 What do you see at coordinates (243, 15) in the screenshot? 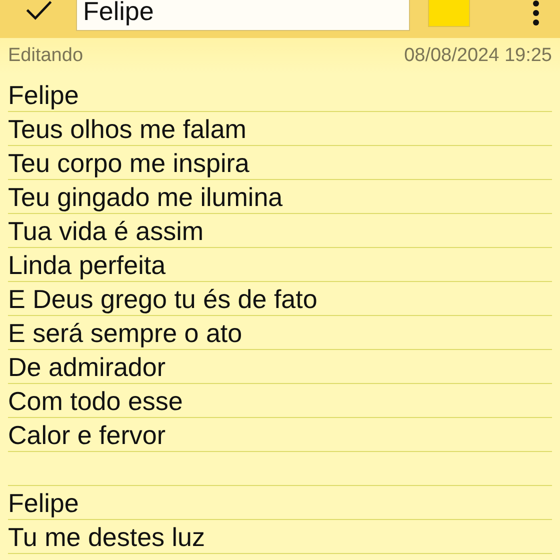
I see `title-field: Felipe` at bounding box center [243, 15].